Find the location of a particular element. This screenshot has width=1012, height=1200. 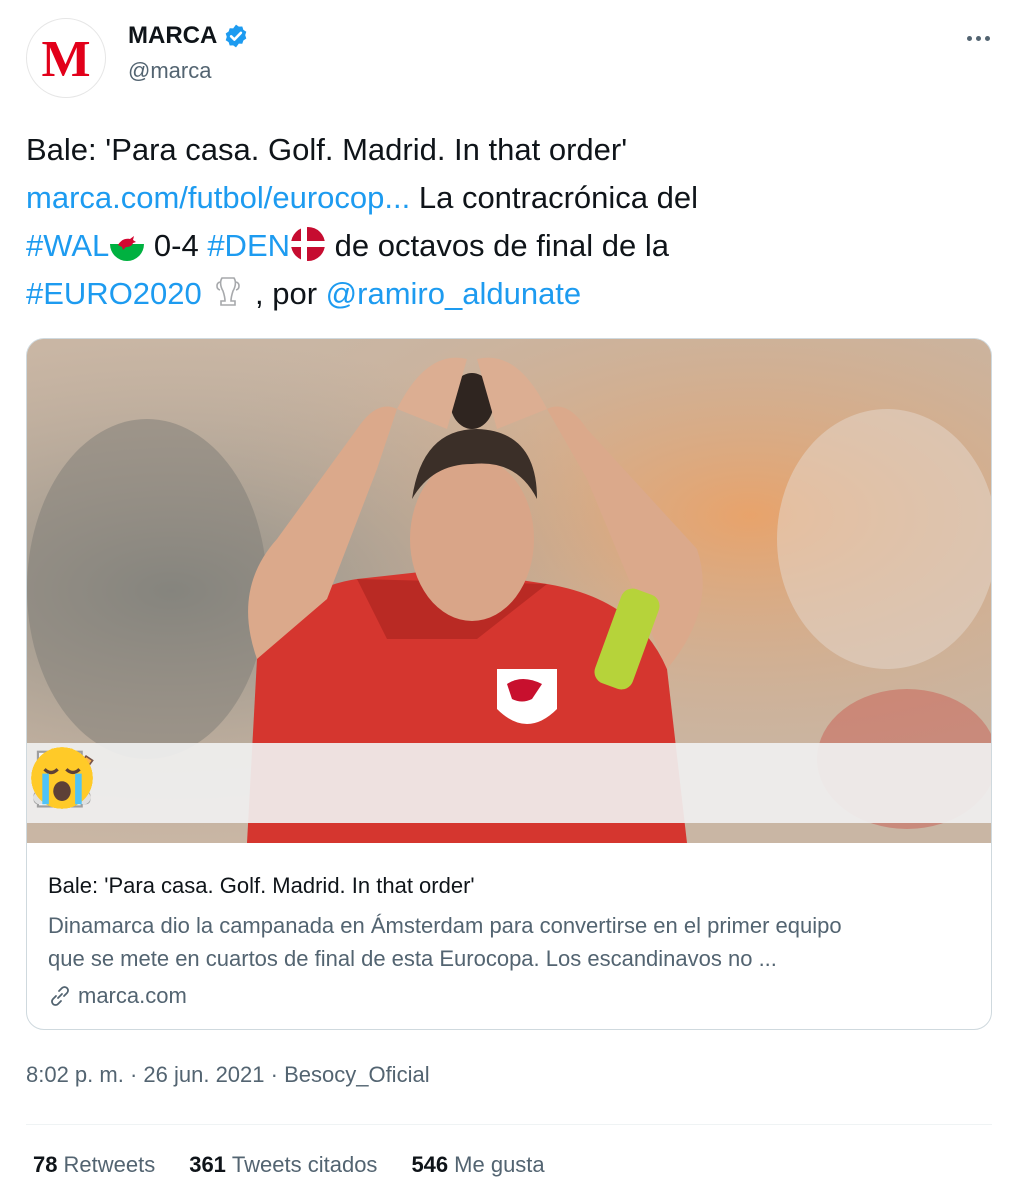

tears-of-joy-icon is located at coordinates (331, 783).